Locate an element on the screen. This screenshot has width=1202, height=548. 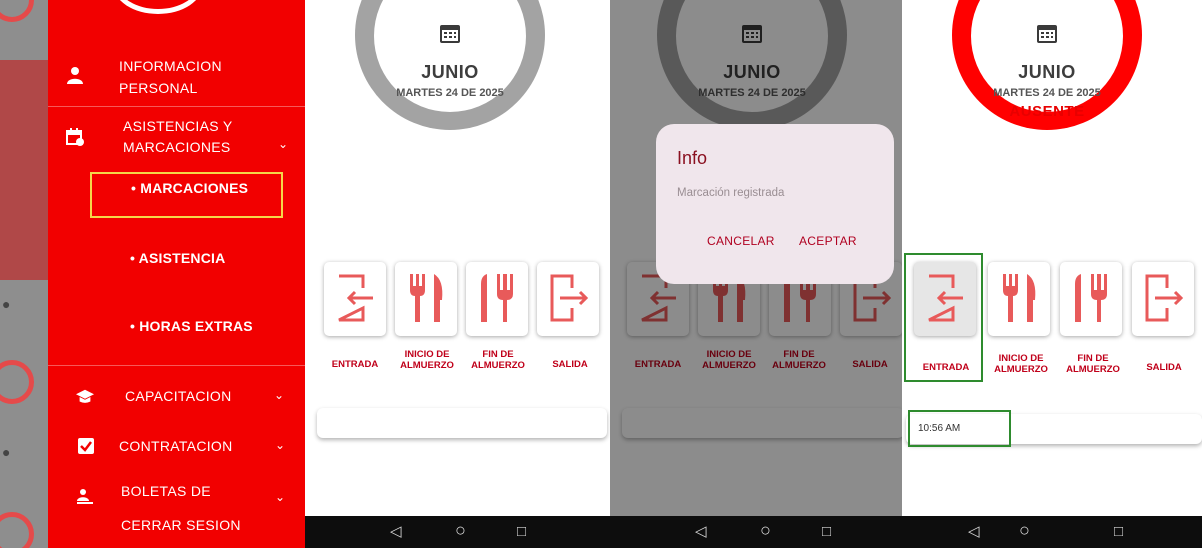
submenu-label: ASISTENCIA is located at coordinates (182, 258).